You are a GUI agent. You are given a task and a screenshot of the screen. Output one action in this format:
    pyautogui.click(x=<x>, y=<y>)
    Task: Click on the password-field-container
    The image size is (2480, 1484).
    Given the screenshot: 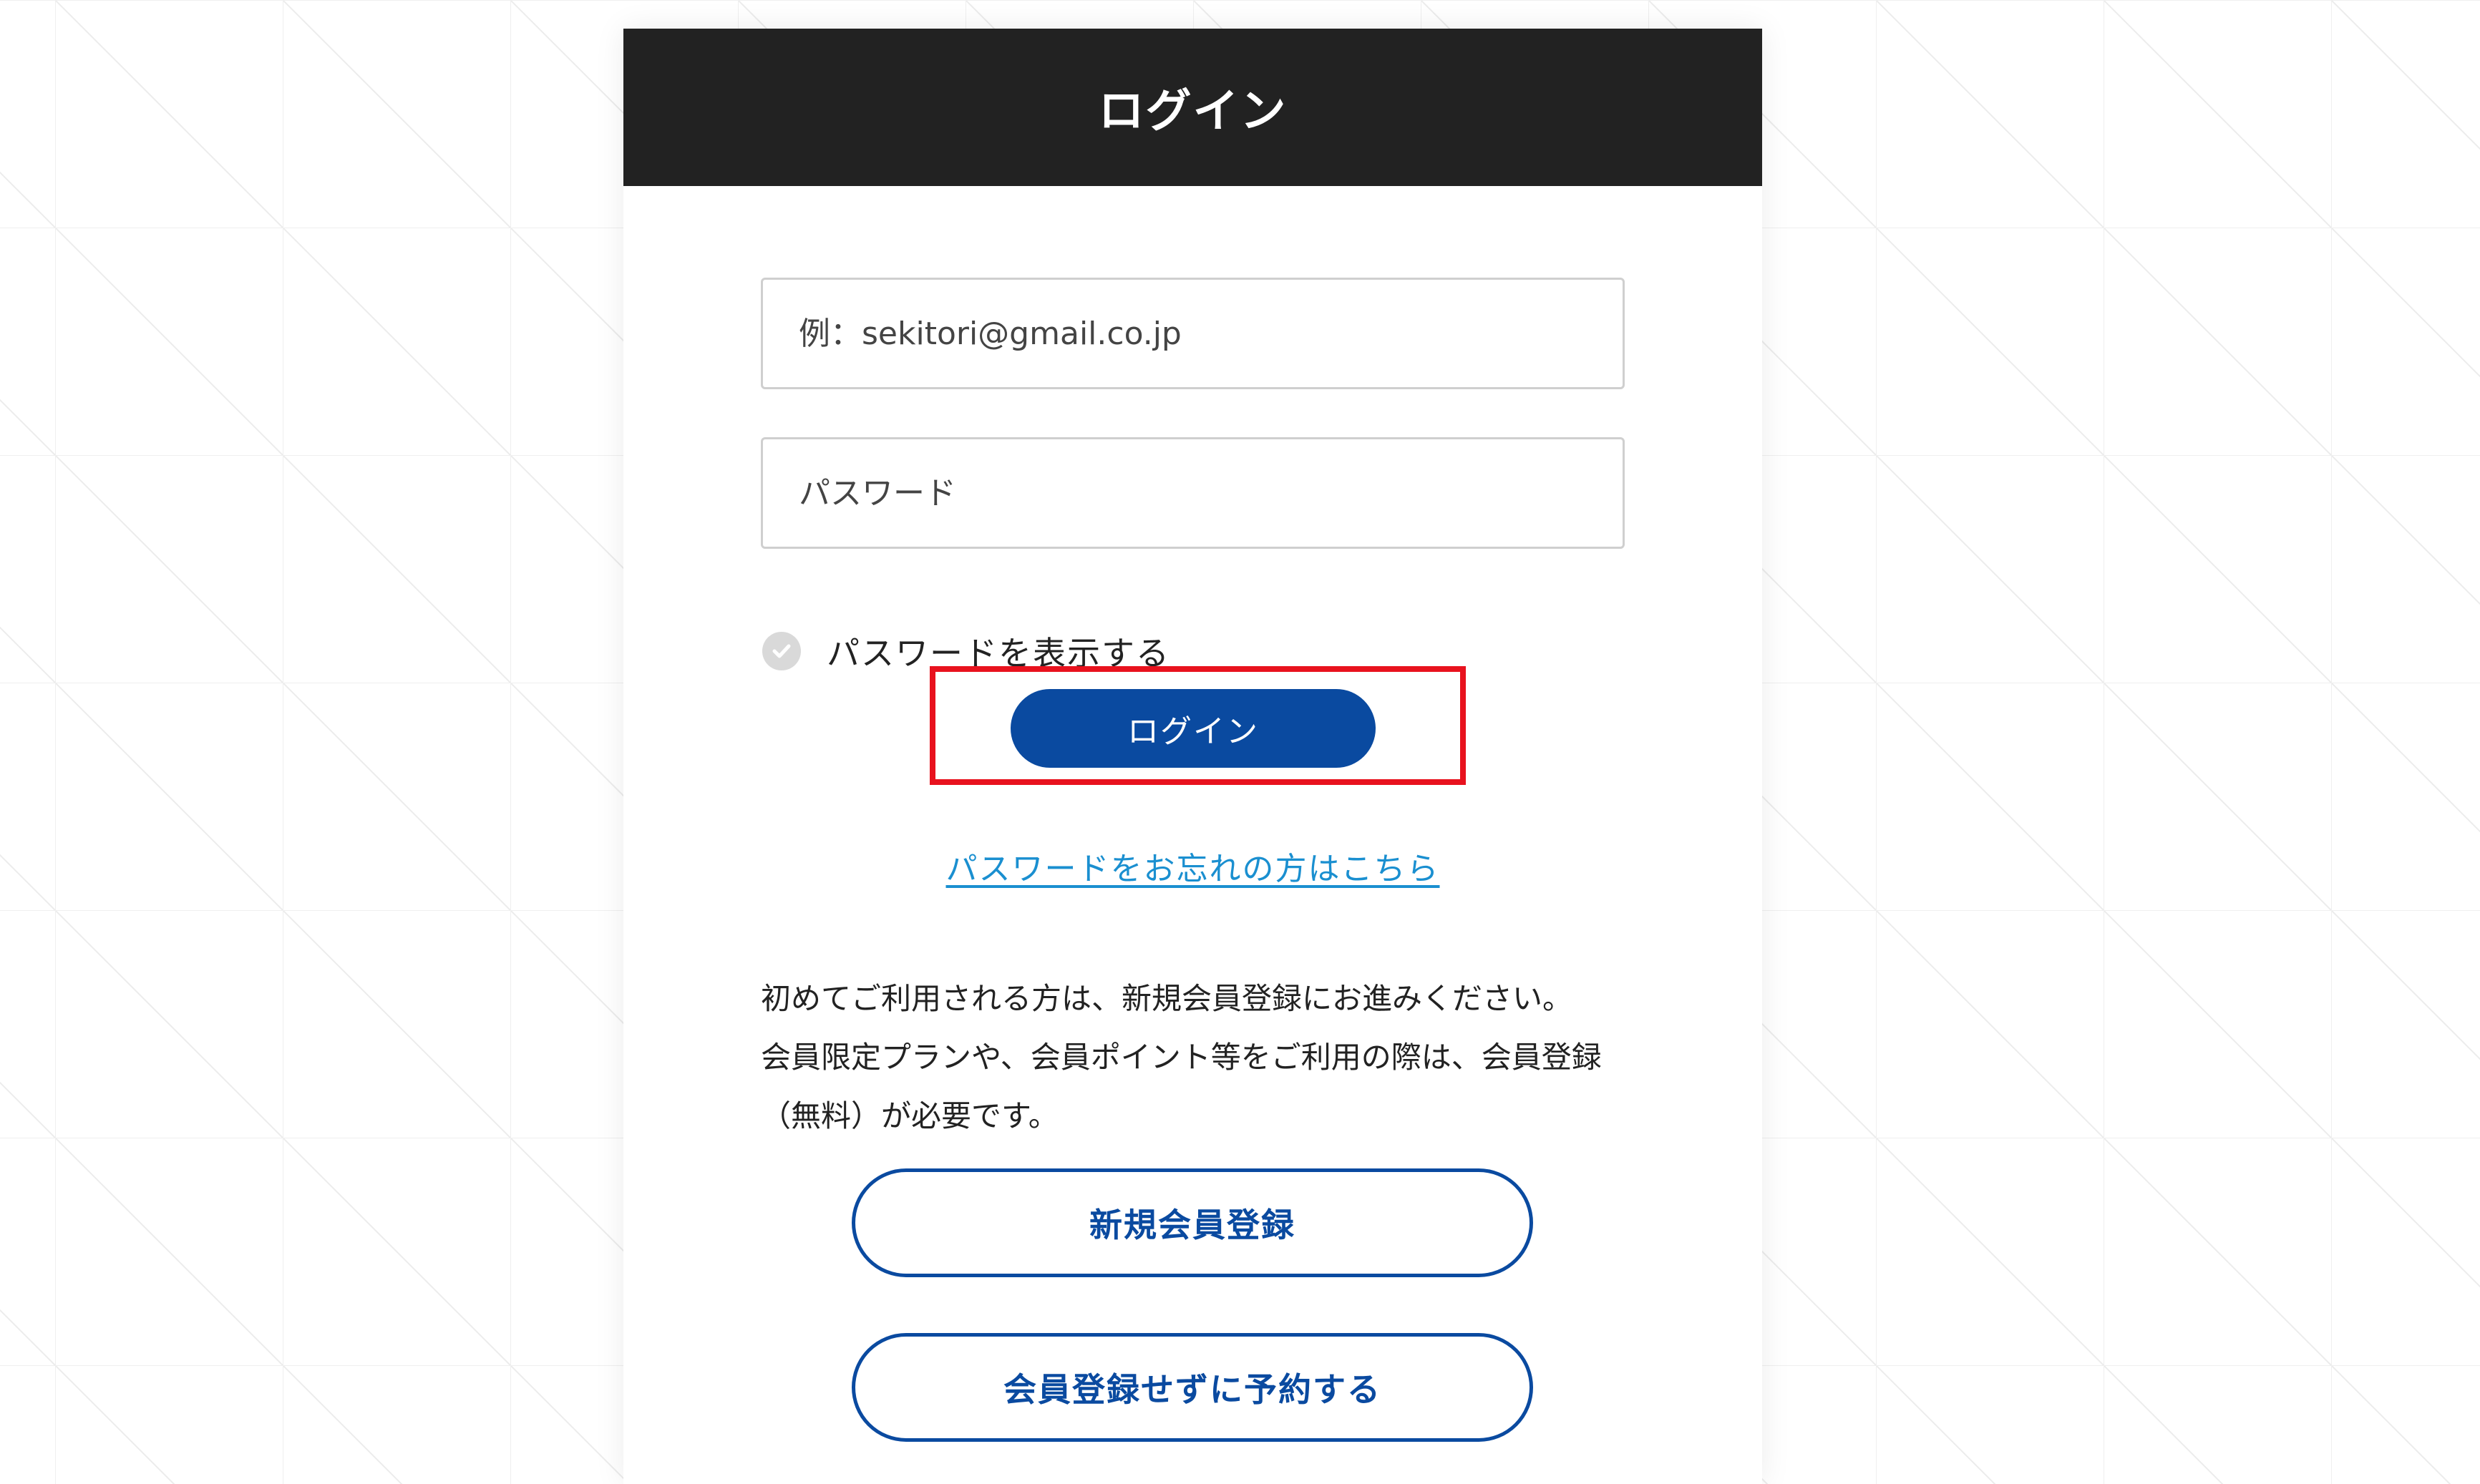 What is the action you would take?
    pyautogui.click(x=1193, y=493)
    